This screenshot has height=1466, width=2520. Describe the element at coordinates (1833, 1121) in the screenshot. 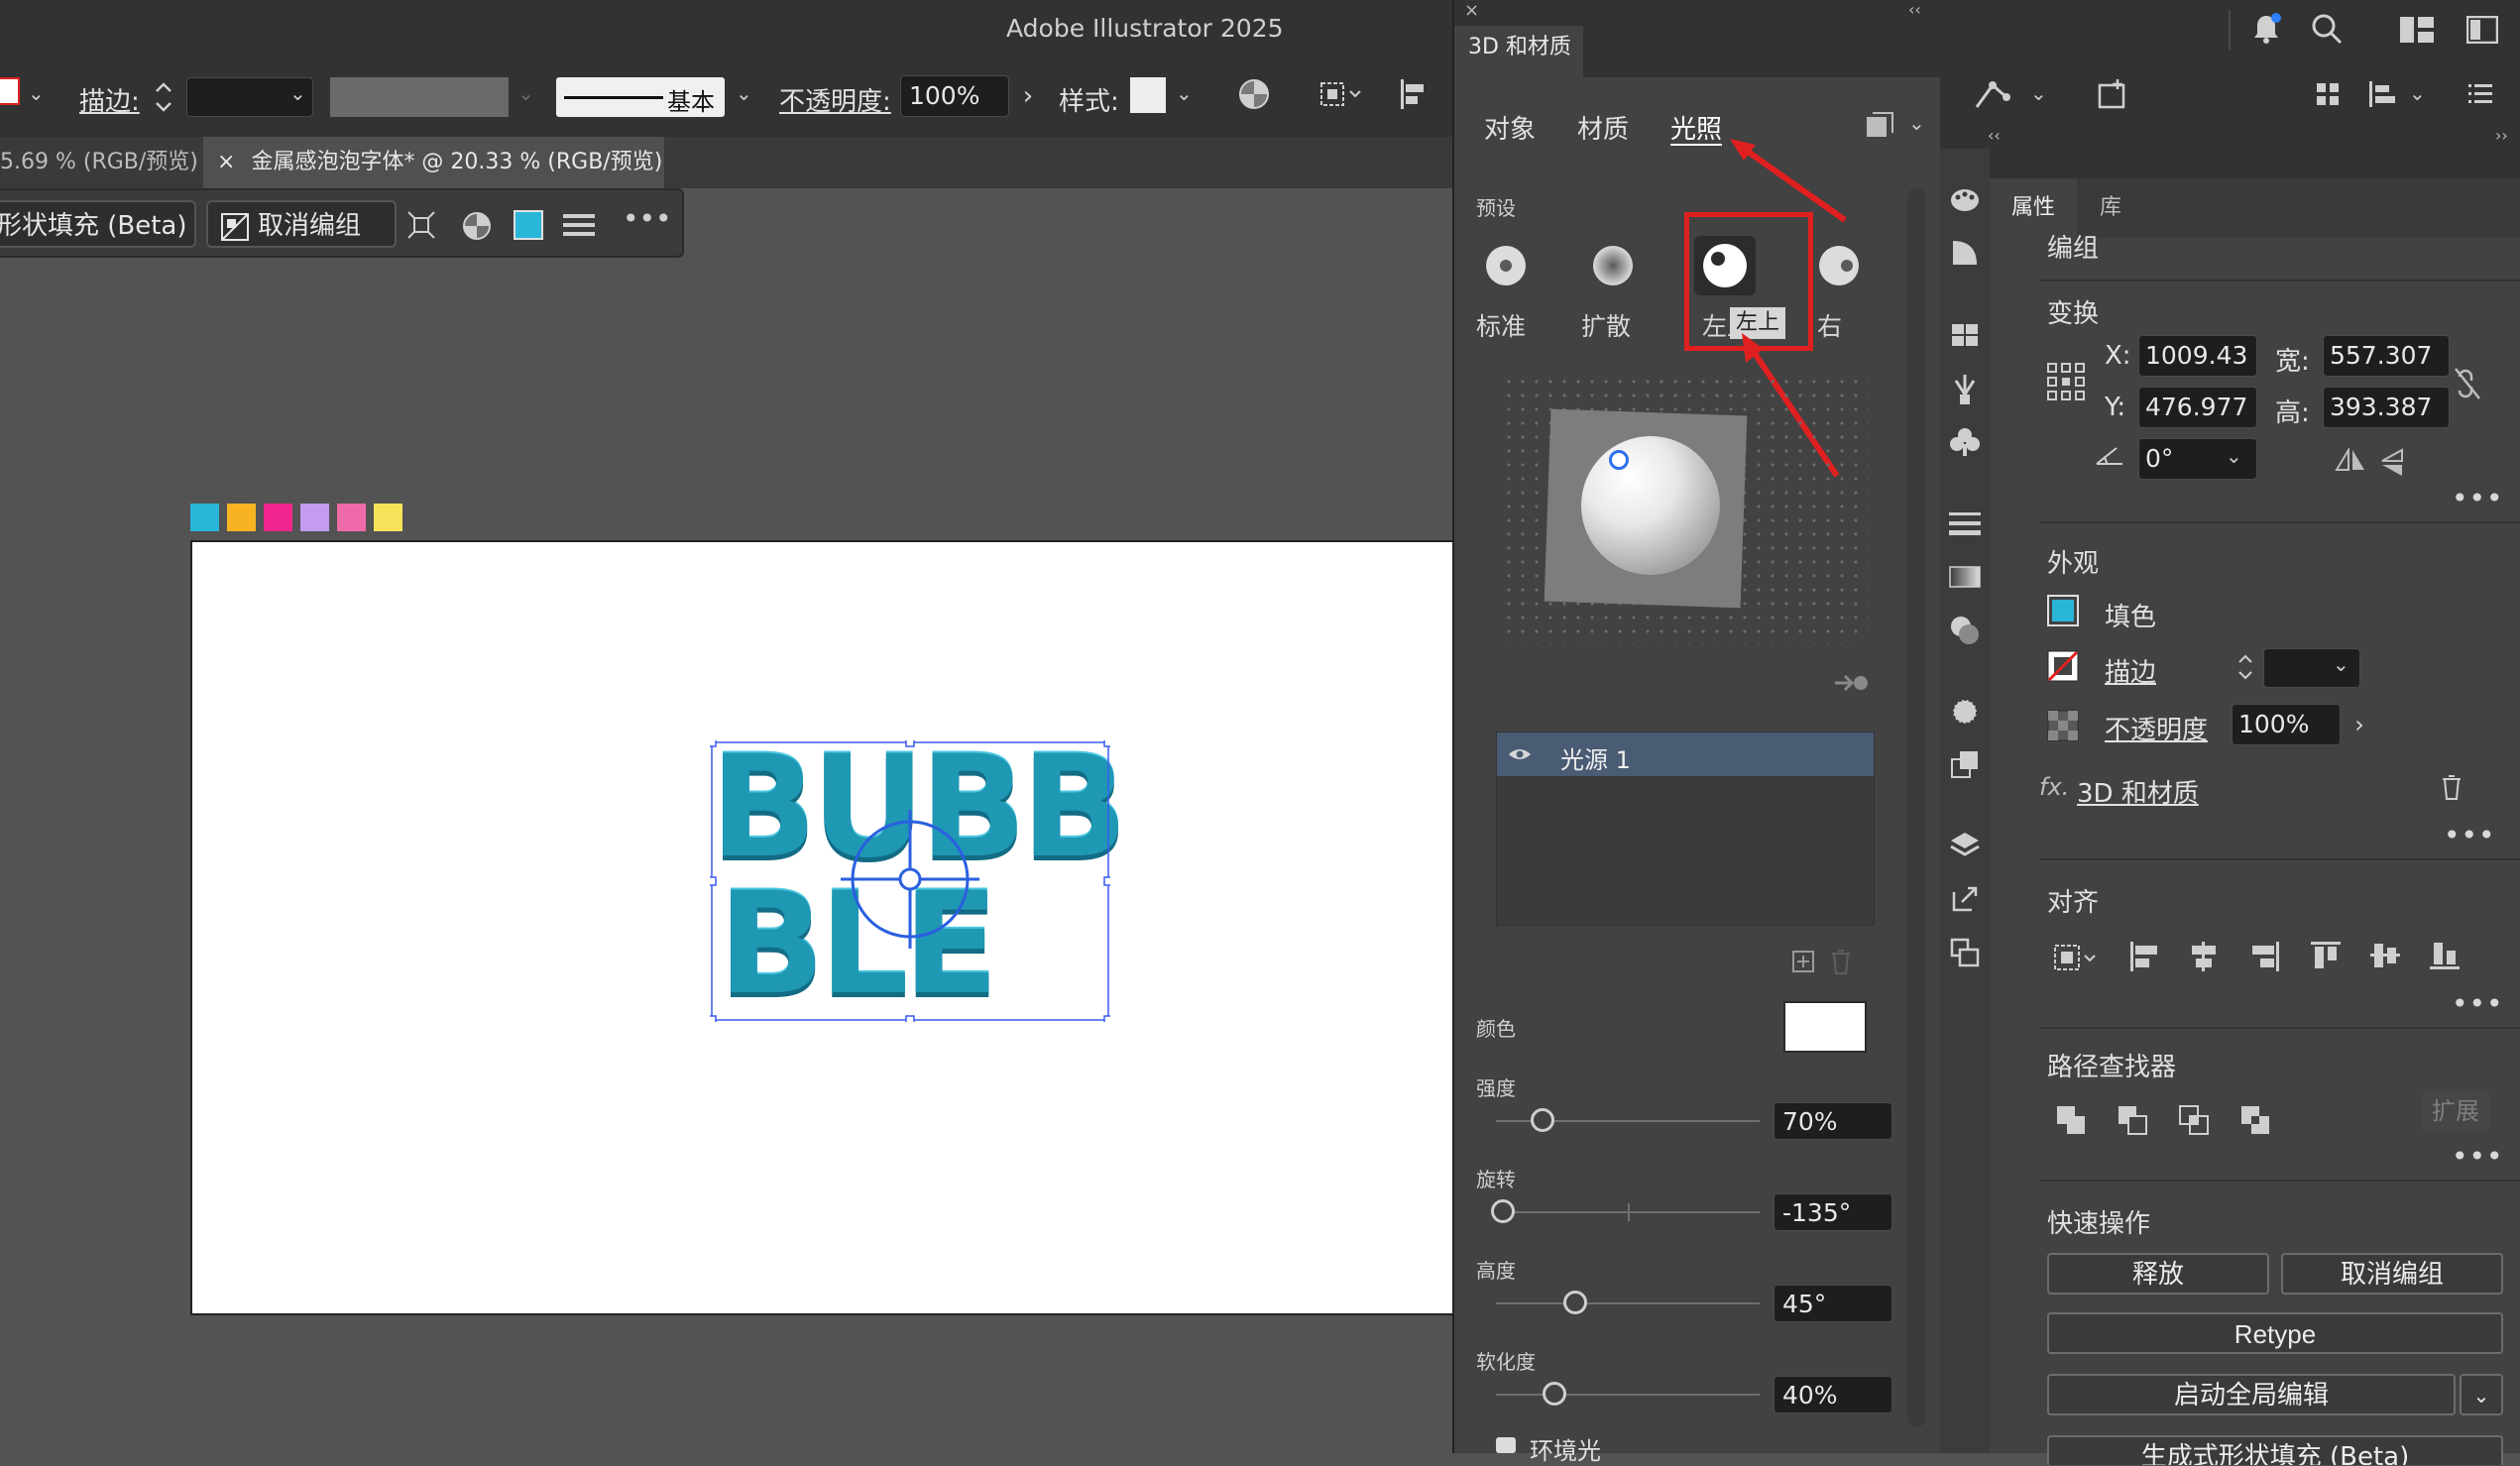

I see `intensity-input: 70%` at that location.